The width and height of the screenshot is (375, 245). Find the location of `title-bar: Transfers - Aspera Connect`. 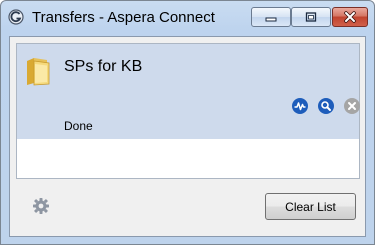

title-bar: Transfers - Aspera Connect is located at coordinates (187, 17).